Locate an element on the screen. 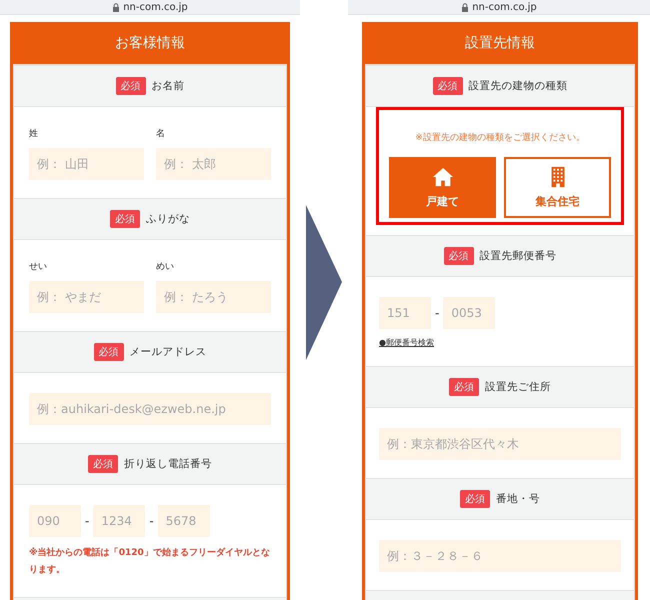  panel-title: お客様情報 is located at coordinates (150, 43).